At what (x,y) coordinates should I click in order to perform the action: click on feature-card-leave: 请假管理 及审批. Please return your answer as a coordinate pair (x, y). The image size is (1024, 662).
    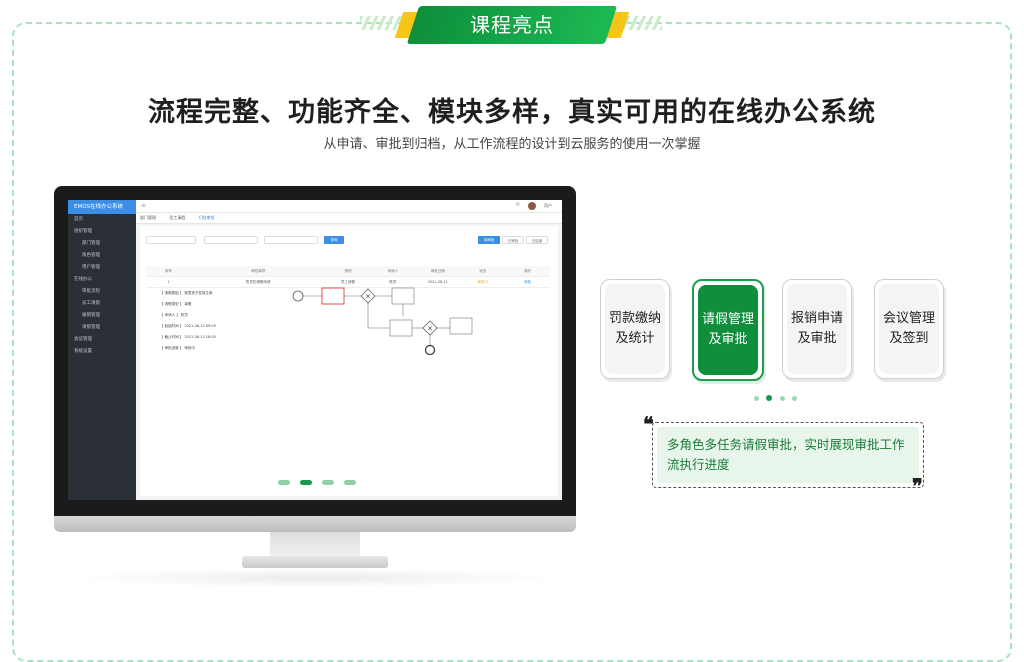
    Looking at the image, I should click on (728, 330).